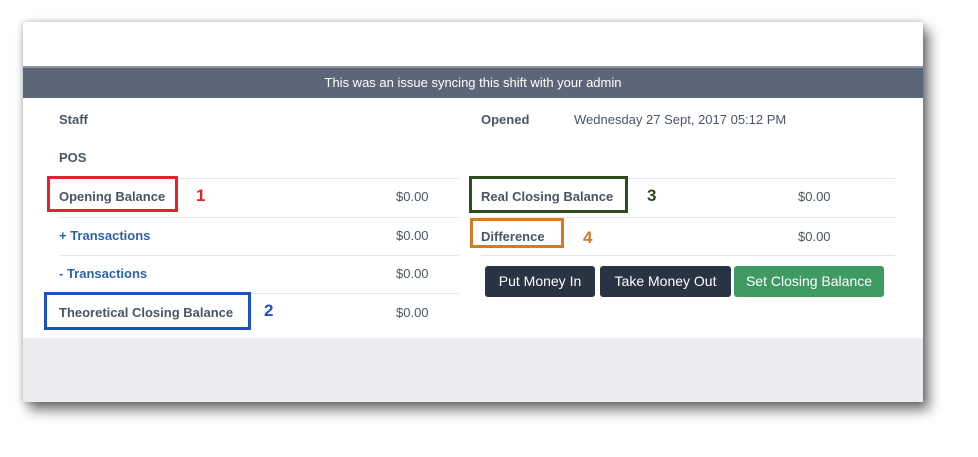 The width and height of the screenshot is (978, 457). Describe the element at coordinates (665, 281) in the screenshot. I see `take-money-out-button: Take Money Out` at that location.